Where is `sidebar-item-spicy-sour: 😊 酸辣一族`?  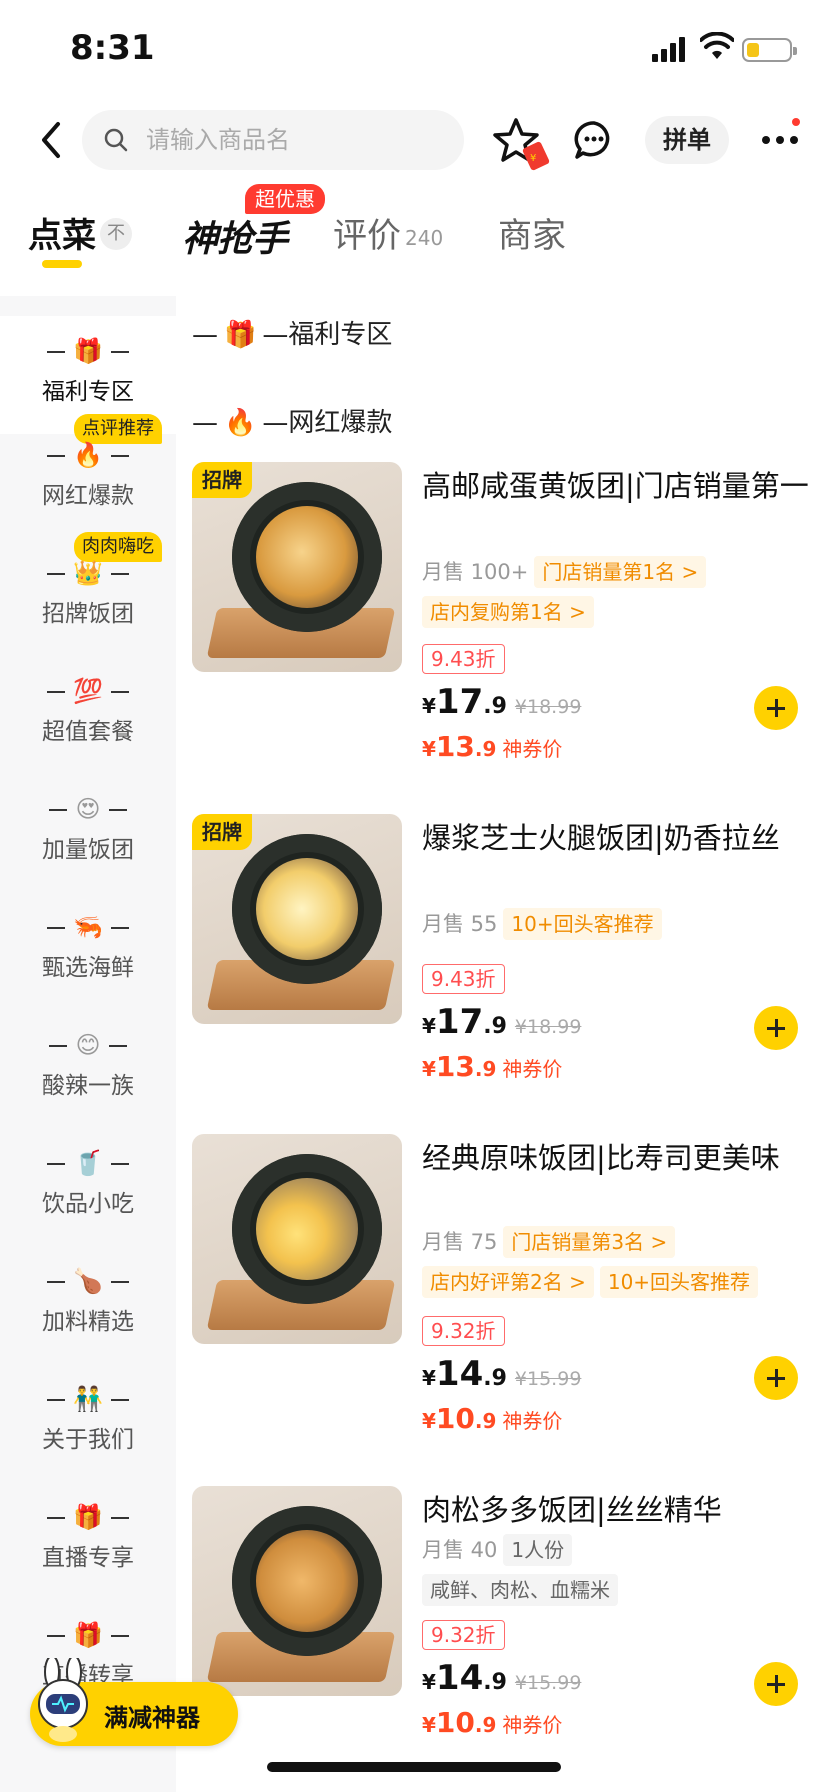
sidebar-item-spicy-sour: 😊 酸辣一族 is located at coordinates (88, 1069).